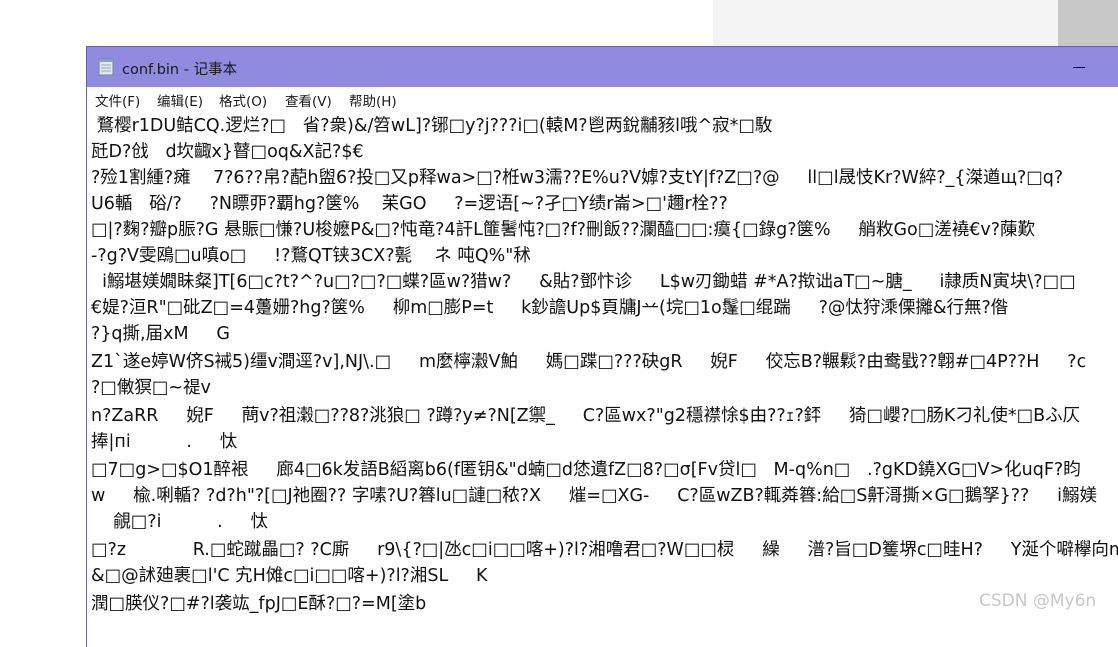  What do you see at coordinates (311, 256) in the screenshot?
I see `text-line: -?g?V雯鴎□u嗔o□ !?鶩QT铗3CX?甏 ネ 吨Q%"秫` at bounding box center [311, 256].